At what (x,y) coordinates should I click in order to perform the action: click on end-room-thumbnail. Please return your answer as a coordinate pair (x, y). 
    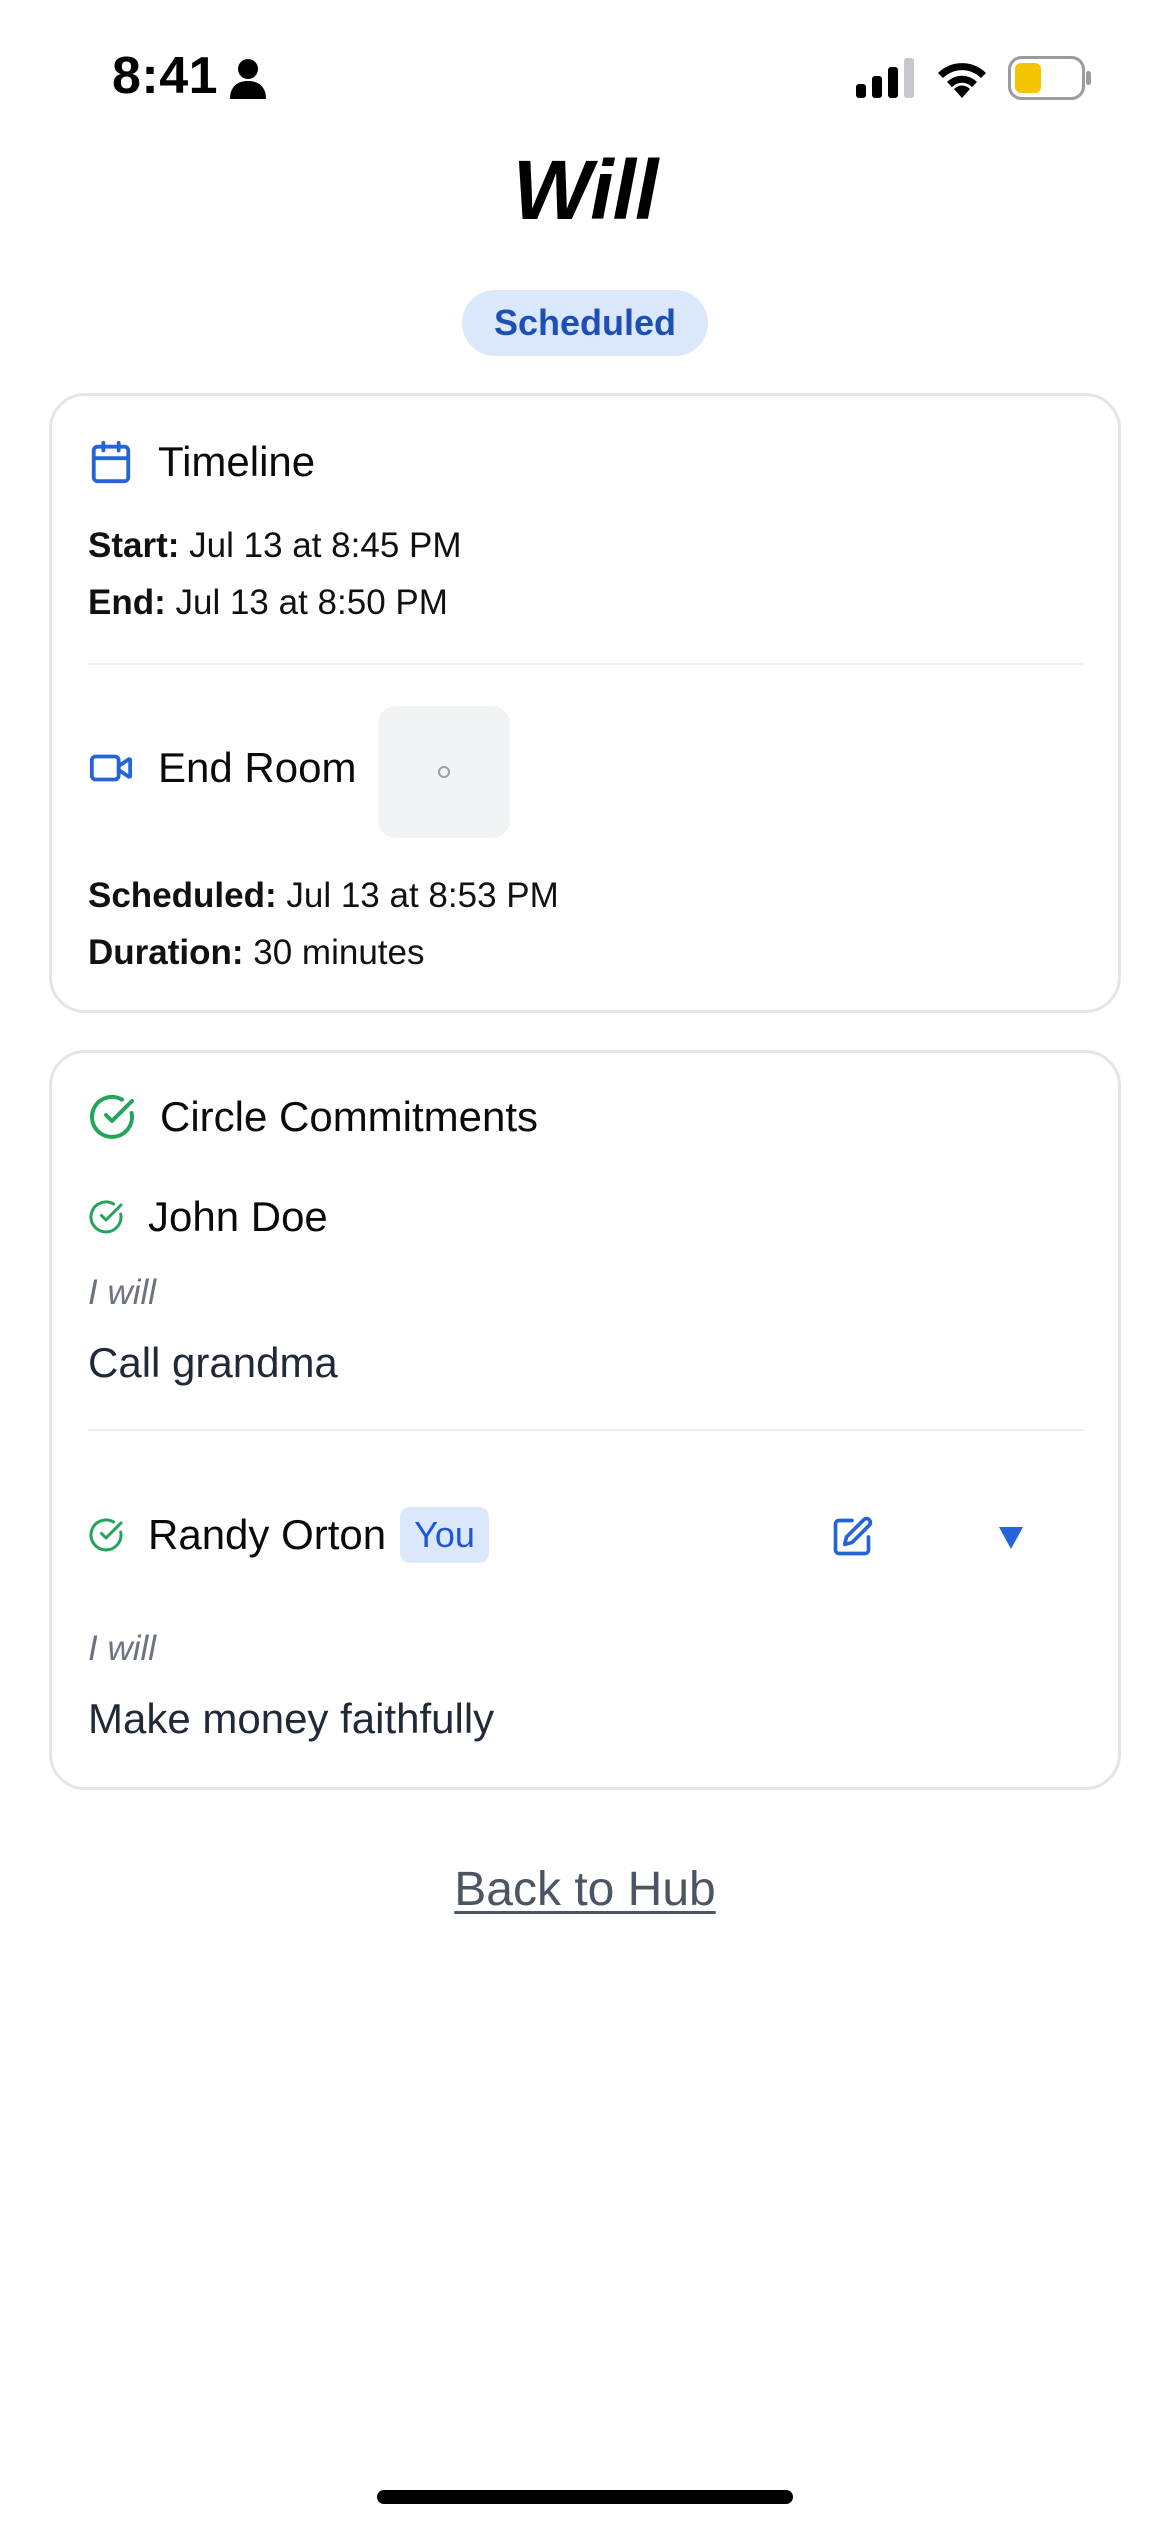
    Looking at the image, I should click on (444, 772).